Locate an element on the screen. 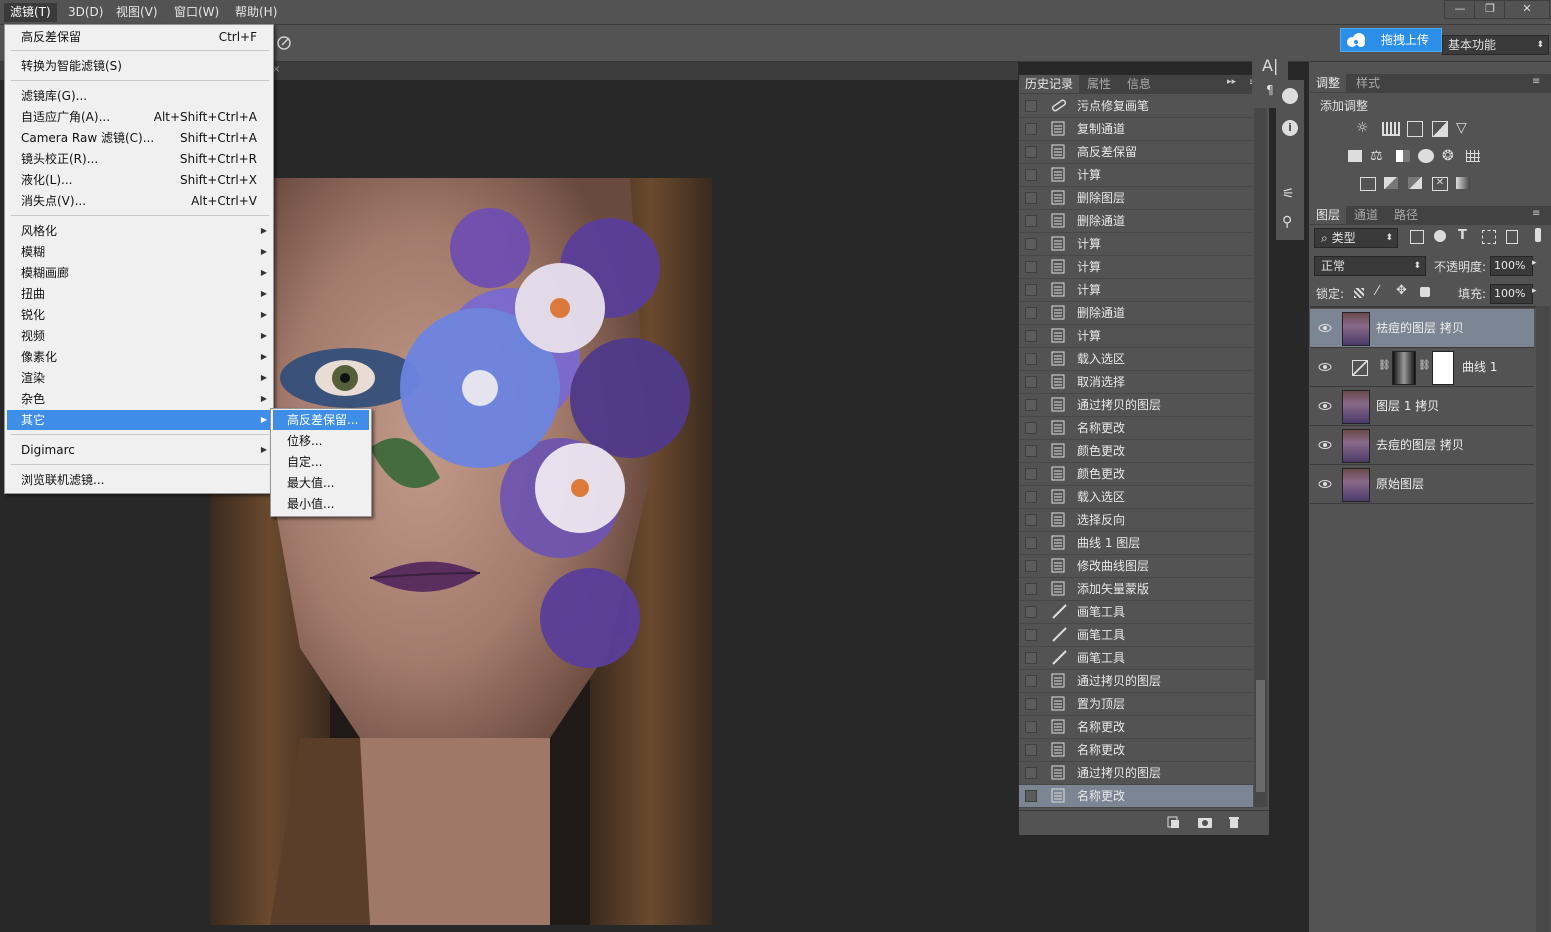 Image resolution: width=1551 pixels, height=932 pixels. menu-window: 窗口(W) is located at coordinates (196, 12).